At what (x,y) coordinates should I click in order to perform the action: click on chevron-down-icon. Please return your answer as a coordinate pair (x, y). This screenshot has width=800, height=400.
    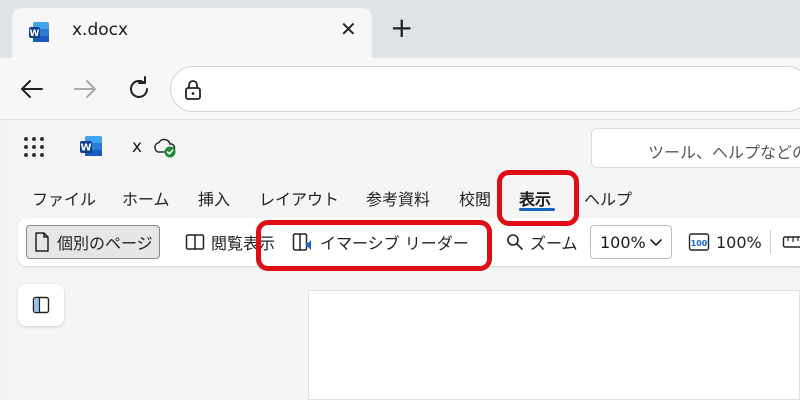
    Looking at the image, I should click on (656, 242).